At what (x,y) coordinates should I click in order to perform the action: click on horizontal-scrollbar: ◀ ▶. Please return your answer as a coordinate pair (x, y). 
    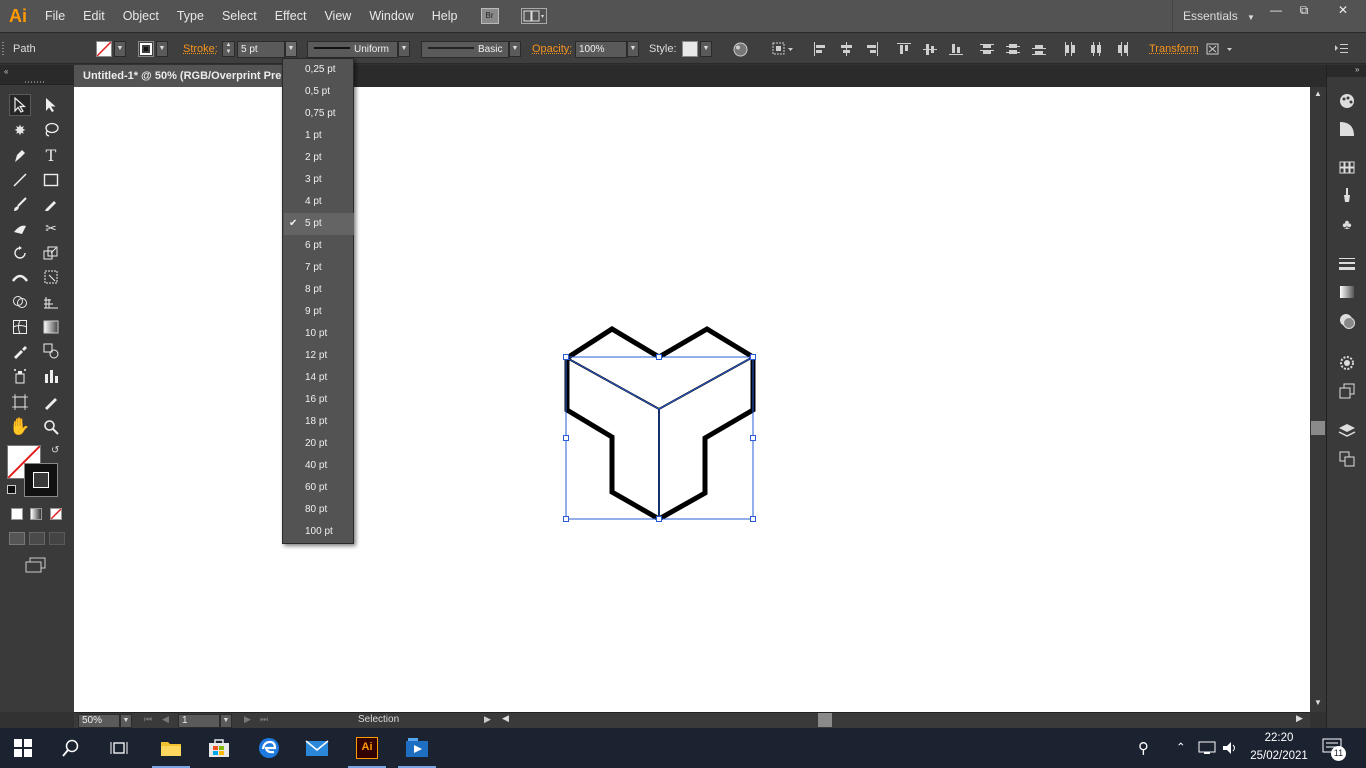
    Looking at the image, I should click on (903, 720).